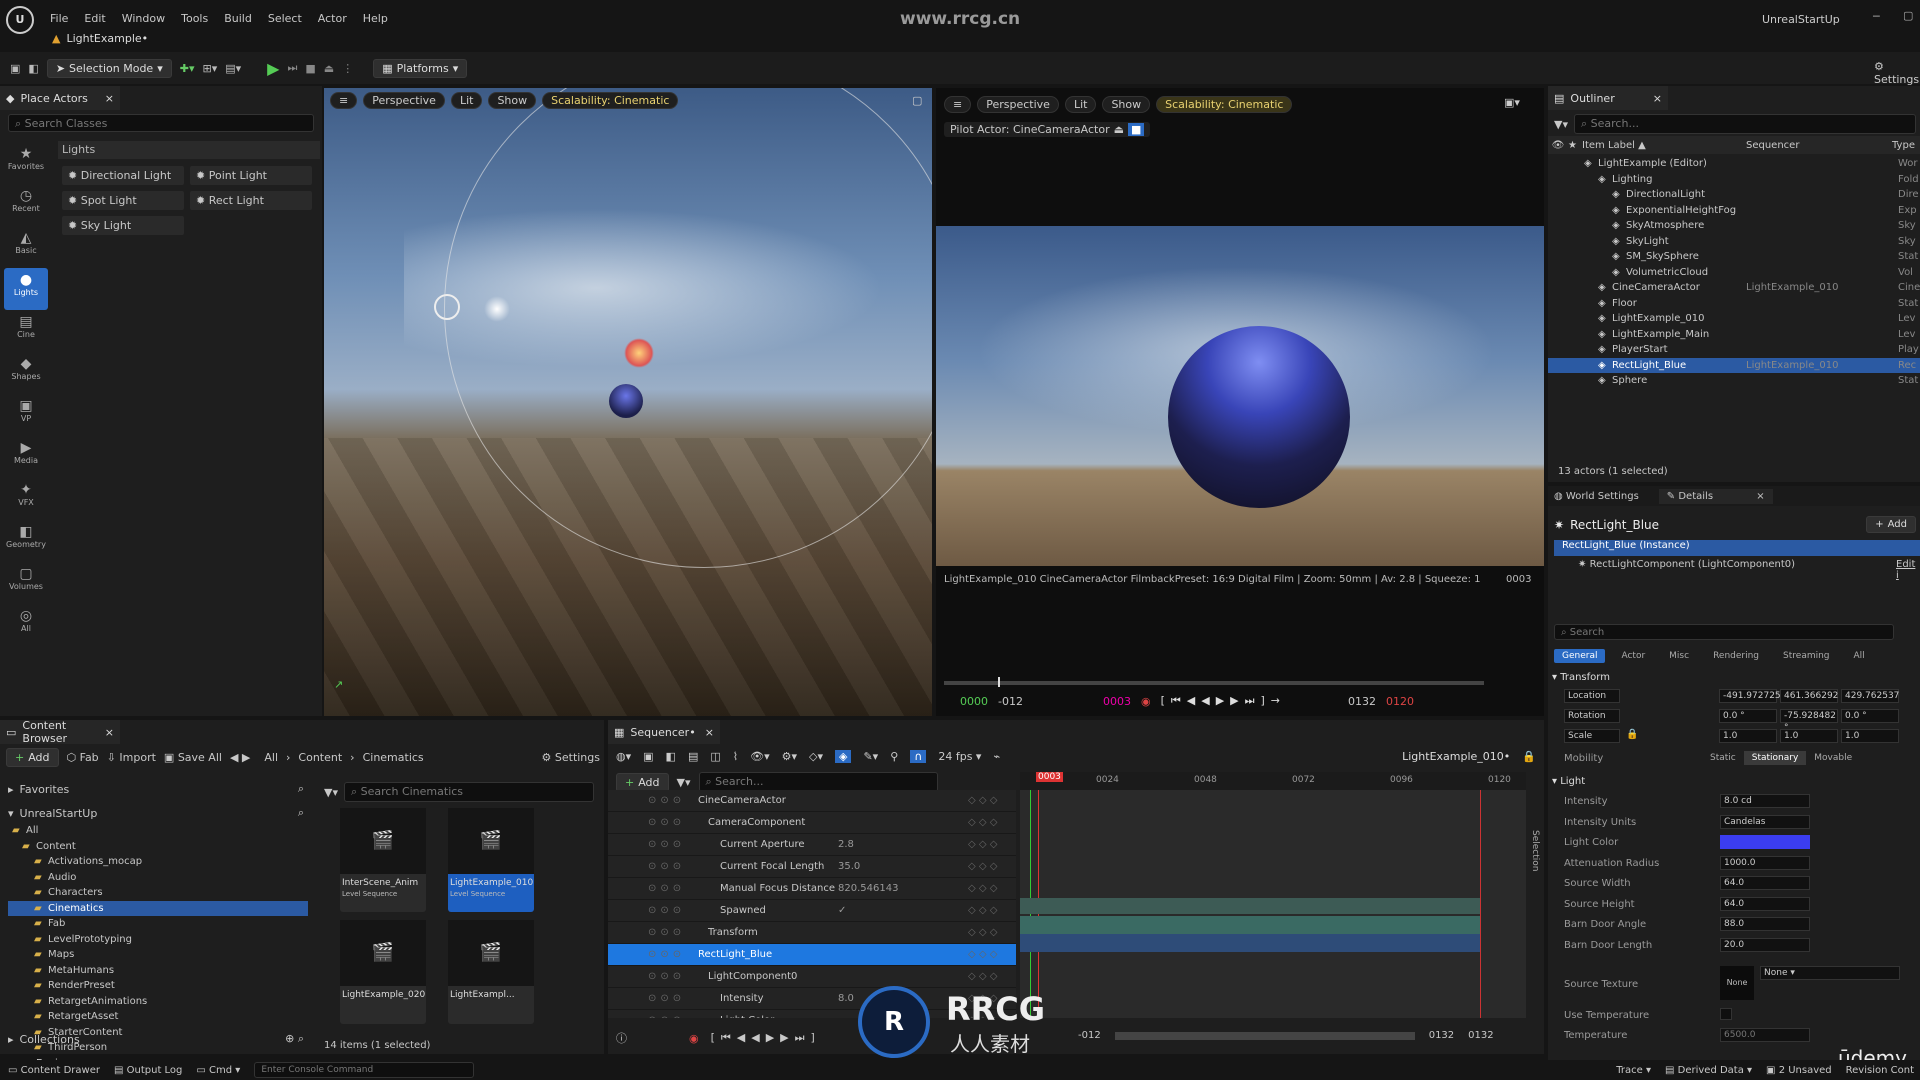  What do you see at coordinates (344, 100) in the screenshot?
I see `menu-icon: ≡` at bounding box center [344, 100].